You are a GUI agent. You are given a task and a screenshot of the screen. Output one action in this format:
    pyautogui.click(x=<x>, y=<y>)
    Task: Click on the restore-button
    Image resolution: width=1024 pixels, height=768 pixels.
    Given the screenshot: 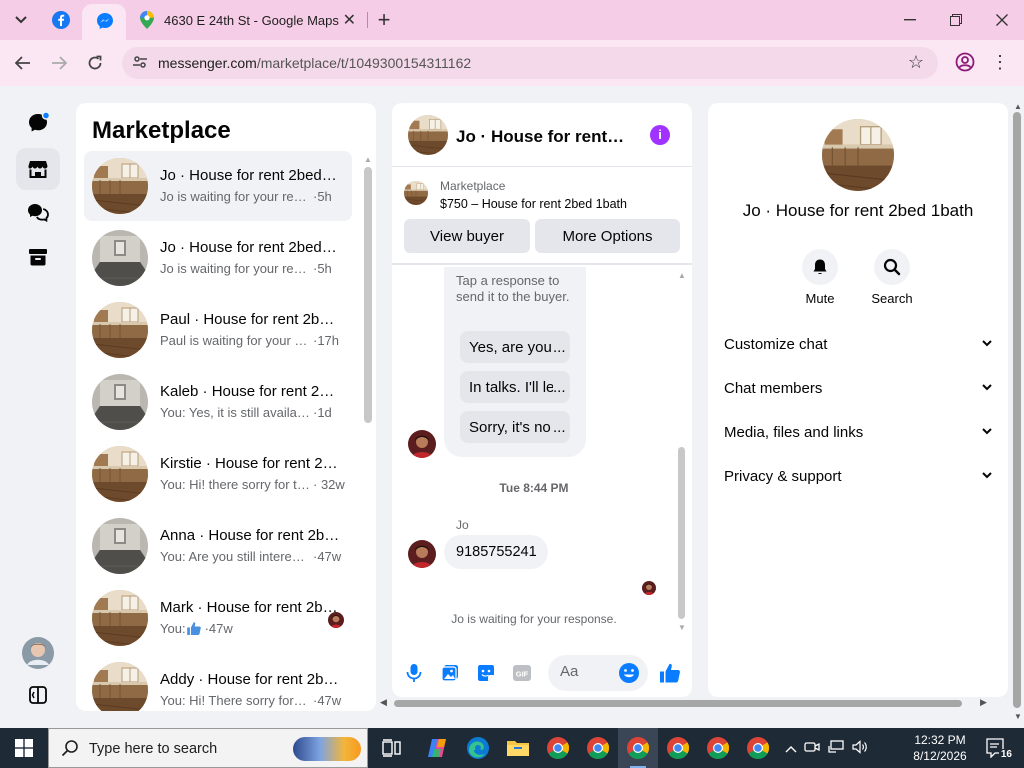 What is the action you would take?
    pyautogui.click(x=956, y=20)
    